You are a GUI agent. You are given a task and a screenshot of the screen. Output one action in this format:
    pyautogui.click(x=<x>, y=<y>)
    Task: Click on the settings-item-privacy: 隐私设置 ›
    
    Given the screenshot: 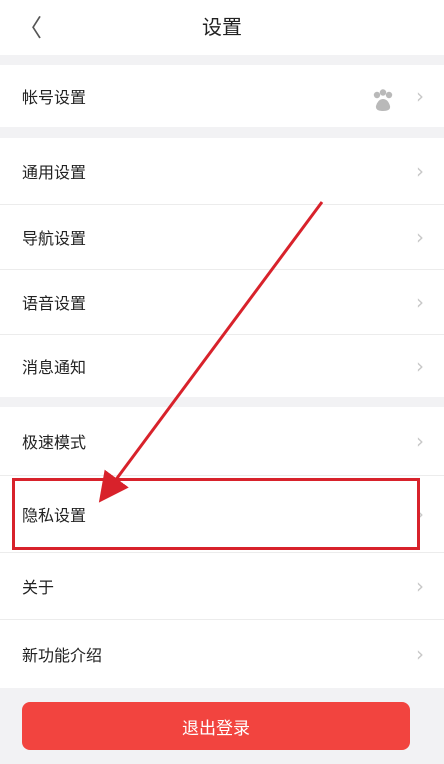 What is the action you would take?
    pyautogui.click(x=222, y=514)
    